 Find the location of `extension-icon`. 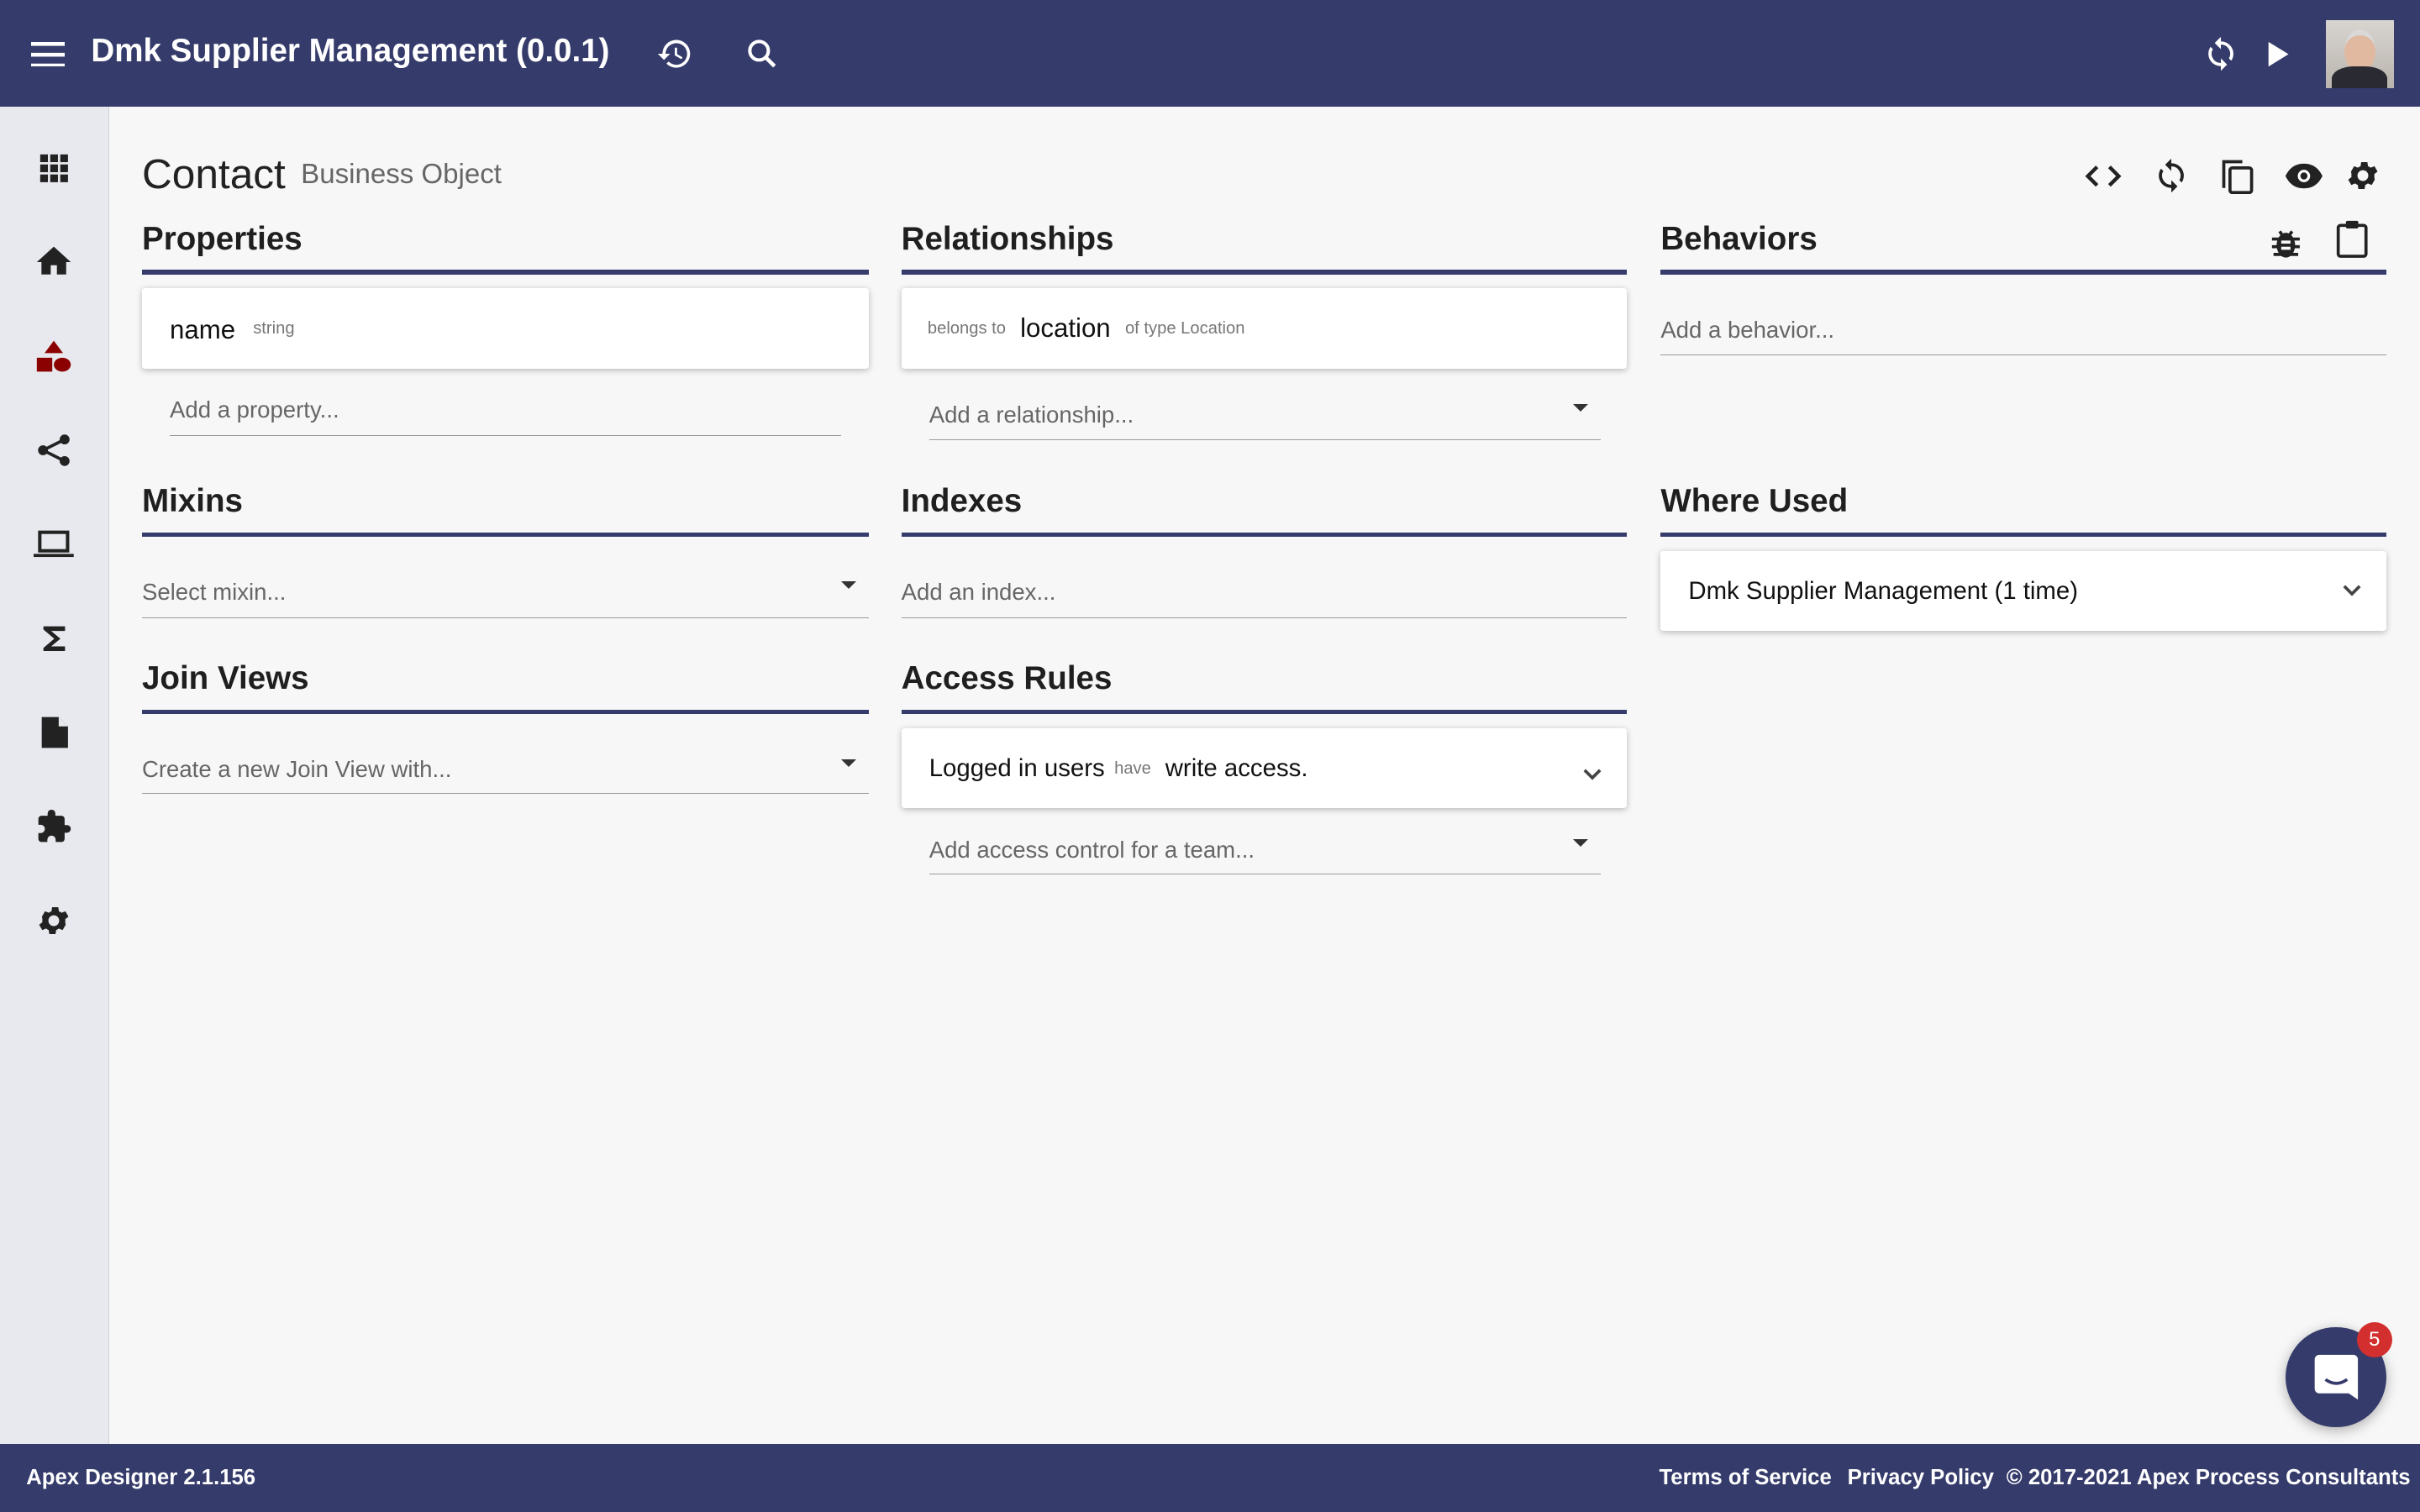

extension-icon is located at coordinates (54, 827).